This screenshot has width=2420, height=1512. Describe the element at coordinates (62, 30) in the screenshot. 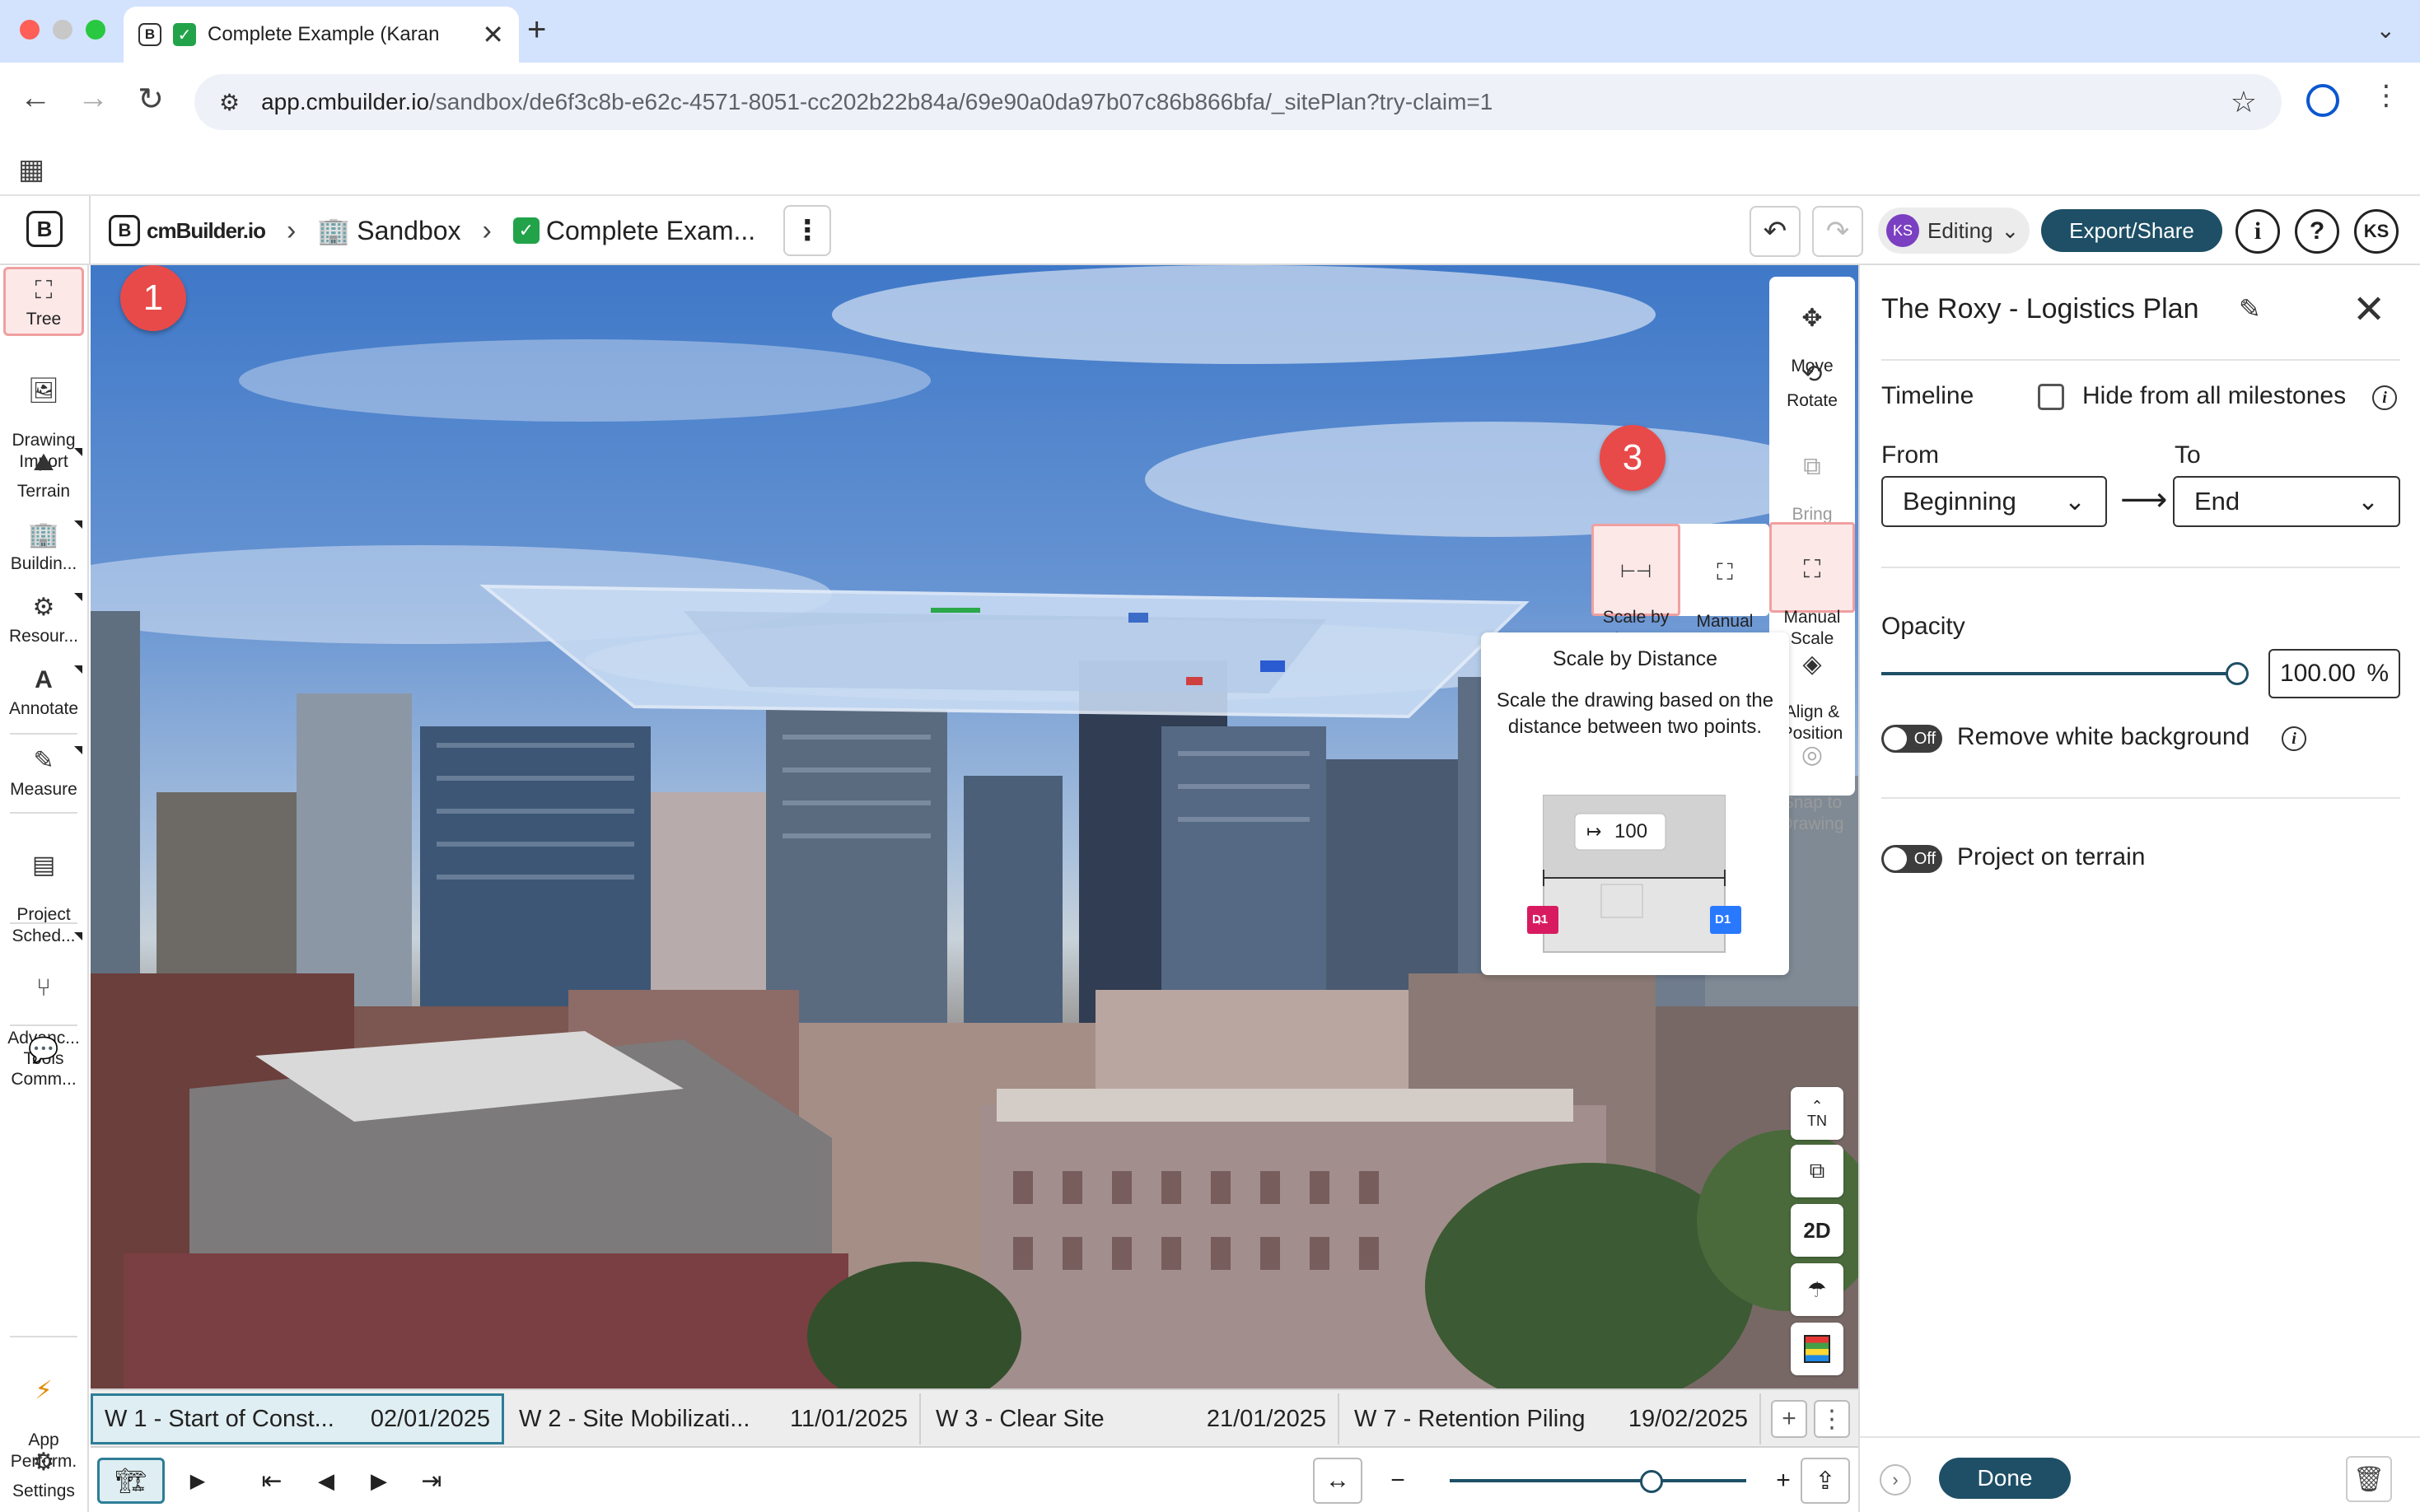

I see `minimize-window-button` at that location.